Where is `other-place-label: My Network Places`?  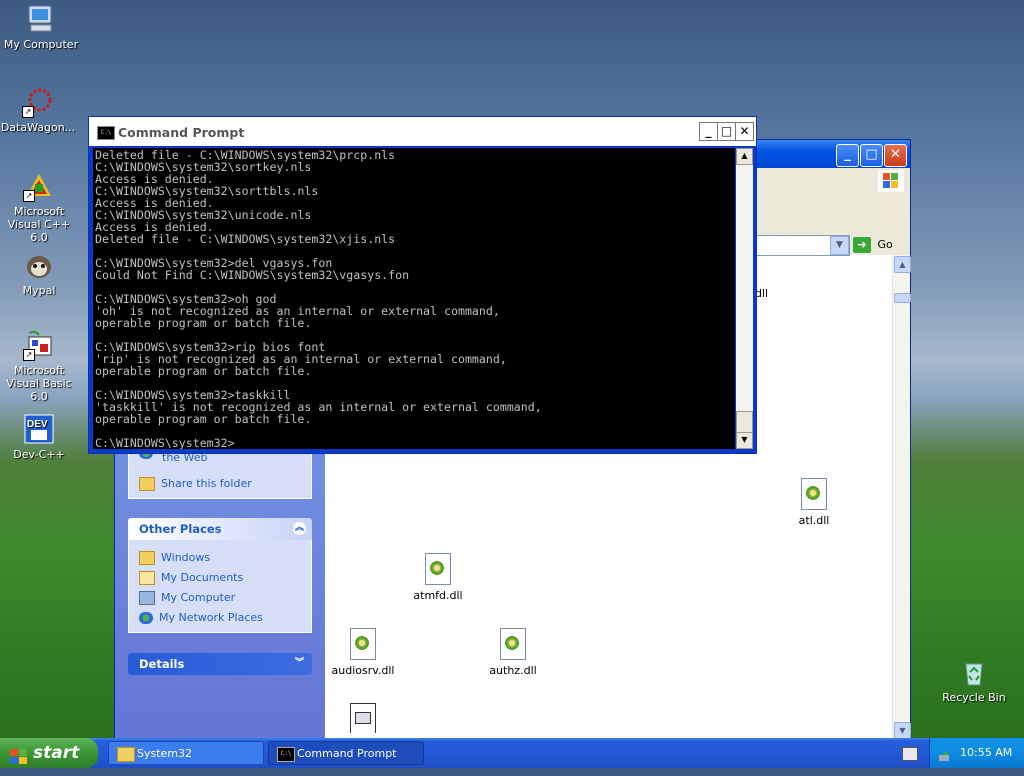
other-place-label: My Network Places is located at coordinates (211, 617).